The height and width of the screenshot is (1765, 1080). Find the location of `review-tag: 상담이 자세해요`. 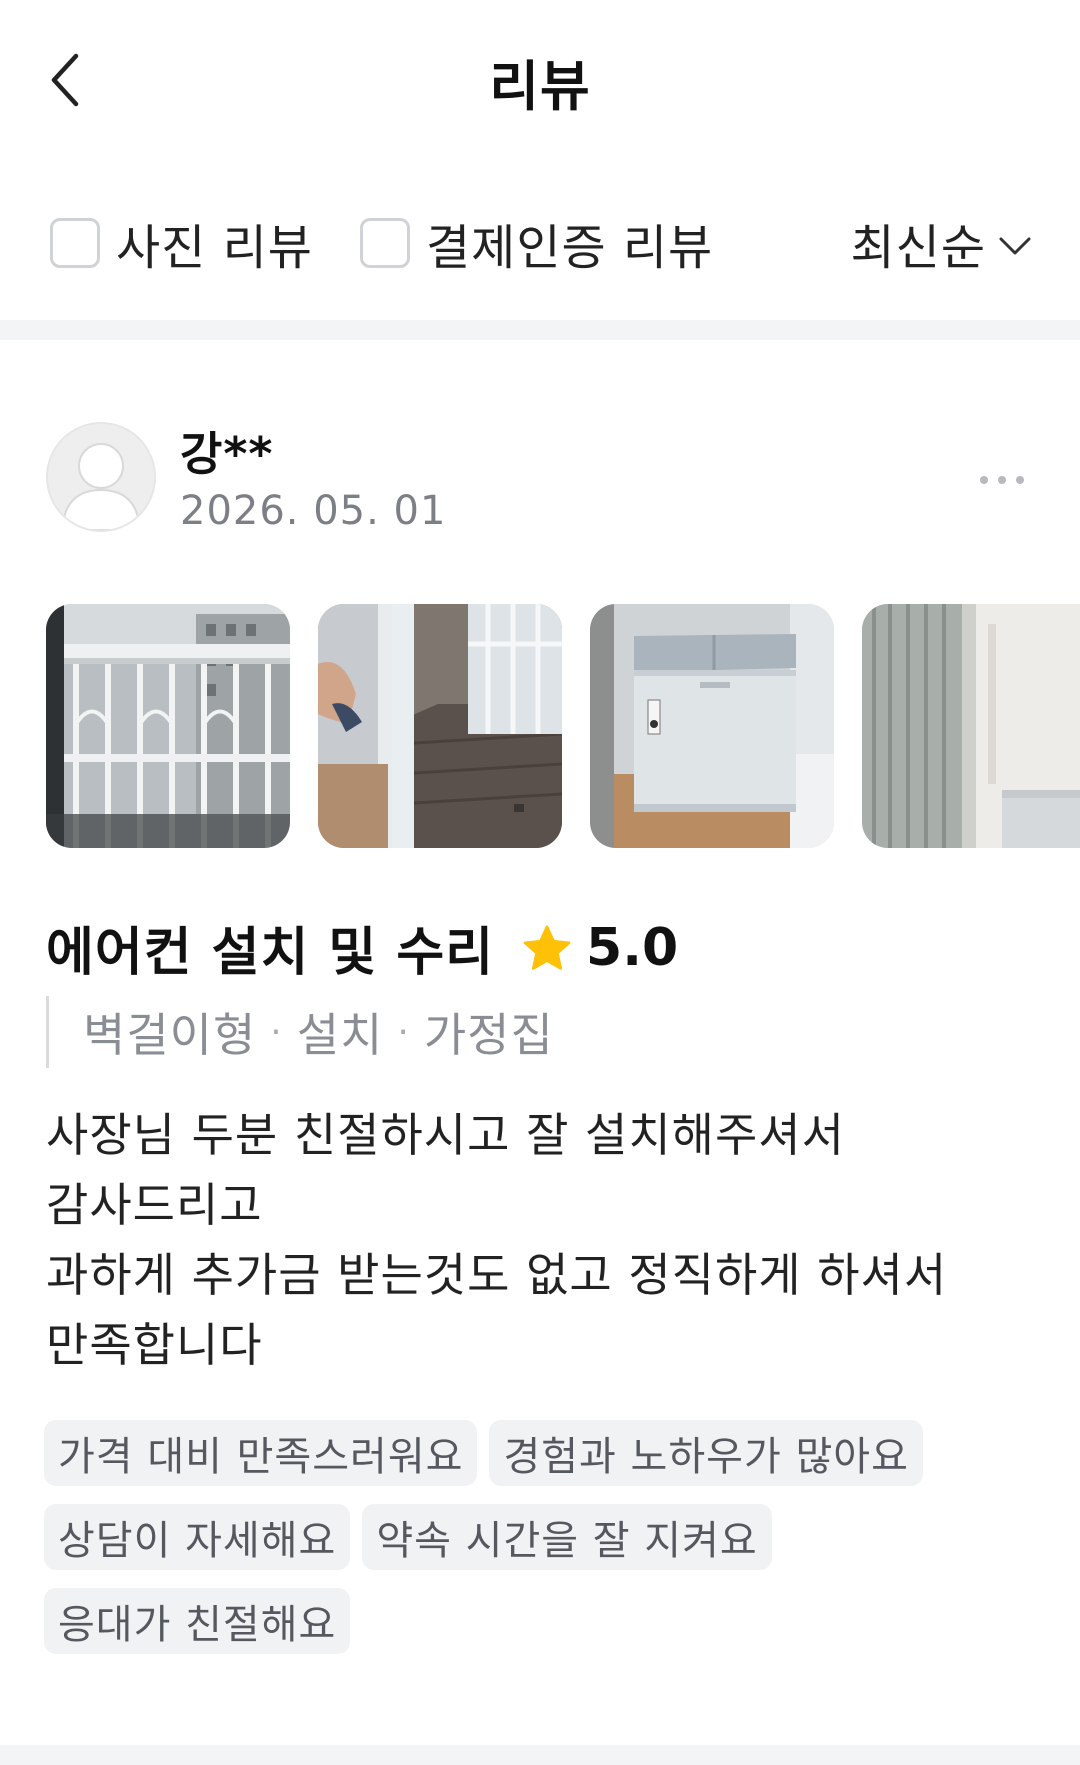

review-tag: 상담이 자세해요 is located at coordinates (197, 1537).